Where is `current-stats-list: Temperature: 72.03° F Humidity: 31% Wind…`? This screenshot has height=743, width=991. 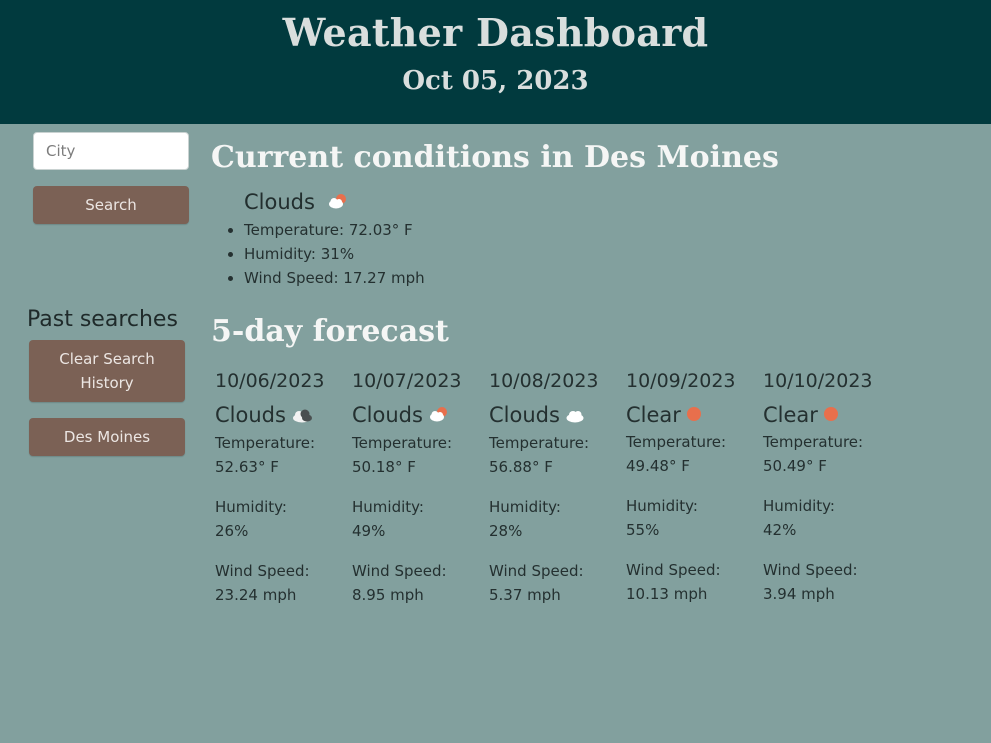 current-stats-list: Temperature: 72.03° F Humidity: 31% Wind… is located at coordinates (324, 254).